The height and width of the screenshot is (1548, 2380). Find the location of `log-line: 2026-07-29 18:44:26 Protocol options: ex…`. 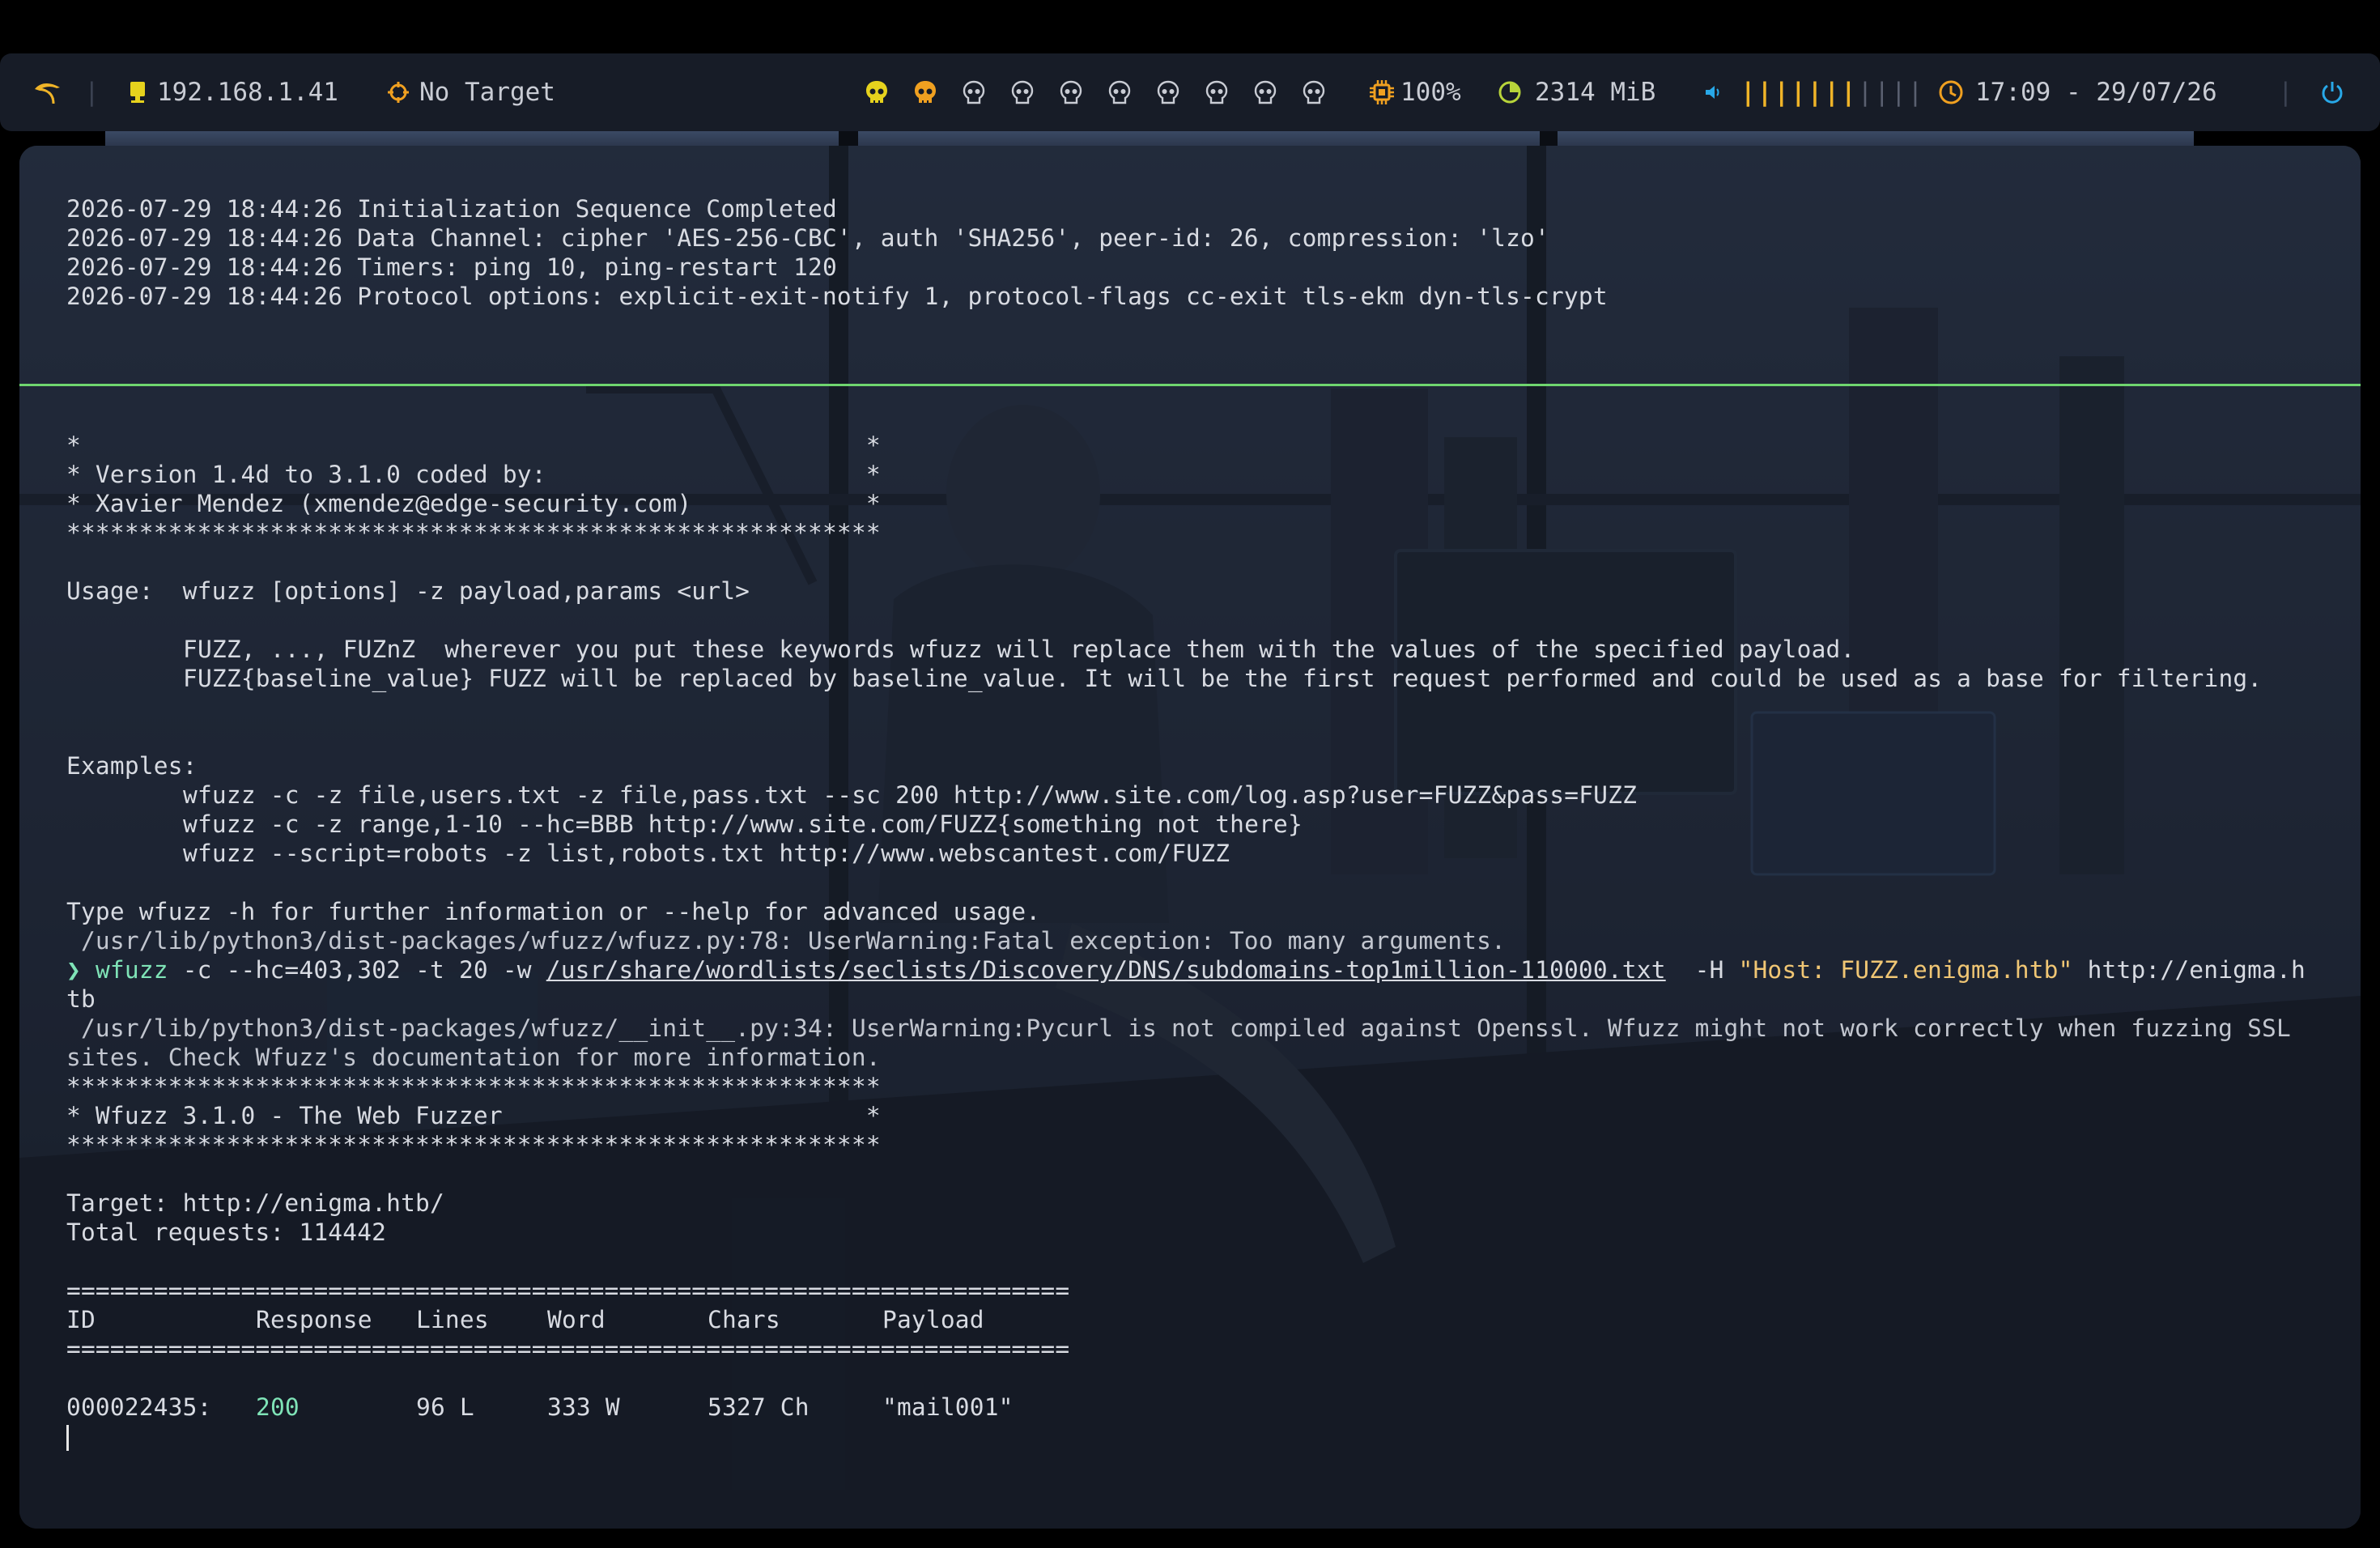

log-line: 2026-07-29 18:44:26 Protocol options: ex… is located at coordinates (837, 296).